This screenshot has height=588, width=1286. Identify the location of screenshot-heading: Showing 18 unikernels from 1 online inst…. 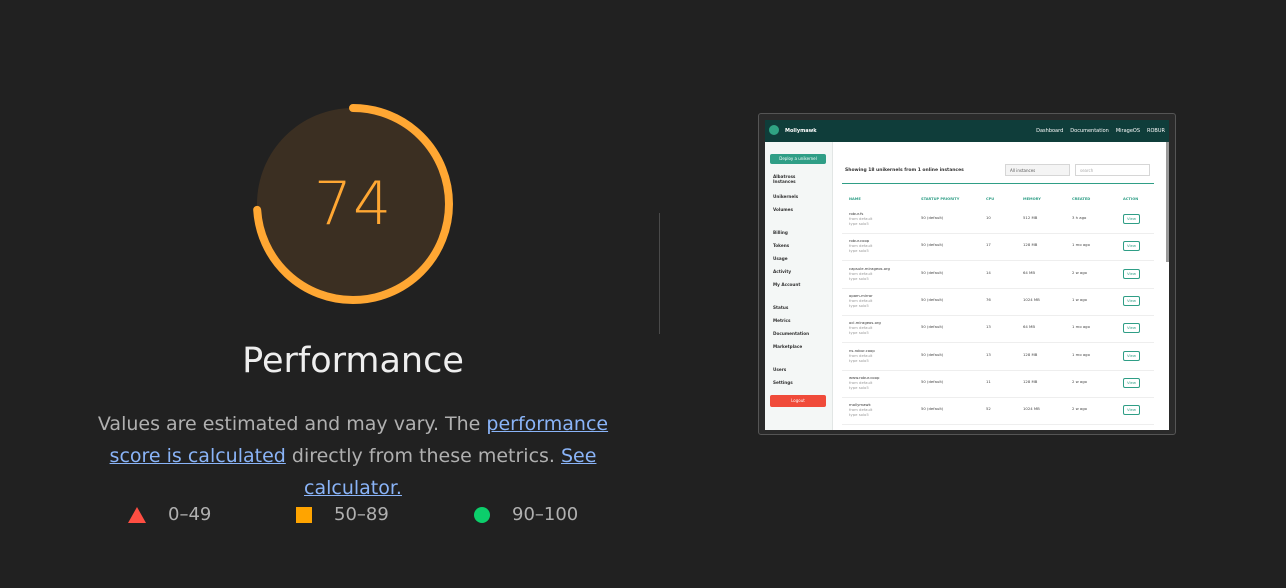
(904, 170).